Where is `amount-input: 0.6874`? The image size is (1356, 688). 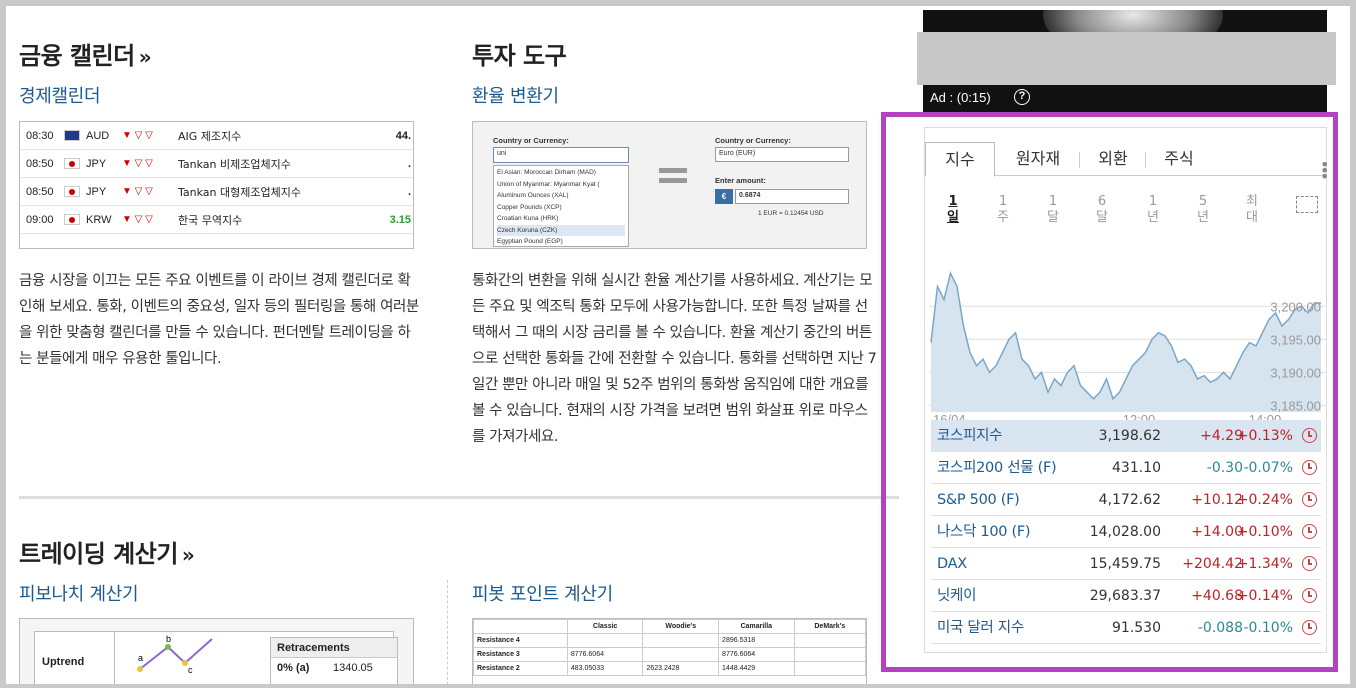
amount-input: 0.6874 is located at coordinates (792, 196).